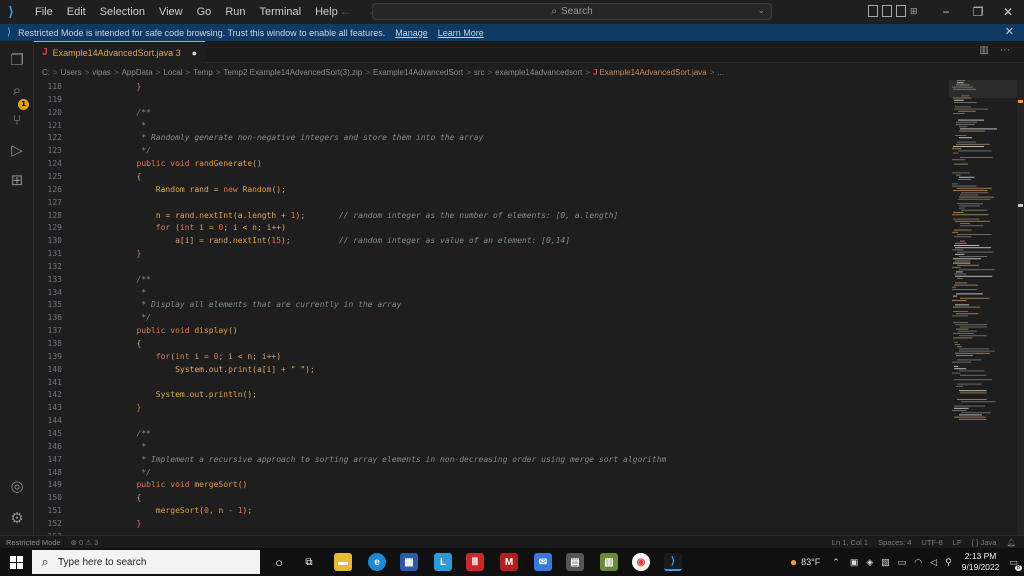 Image resolution: width=1024 pixels, height=576 pixels. I want to click on indentation: Spaces: 4, so click(894, 542).